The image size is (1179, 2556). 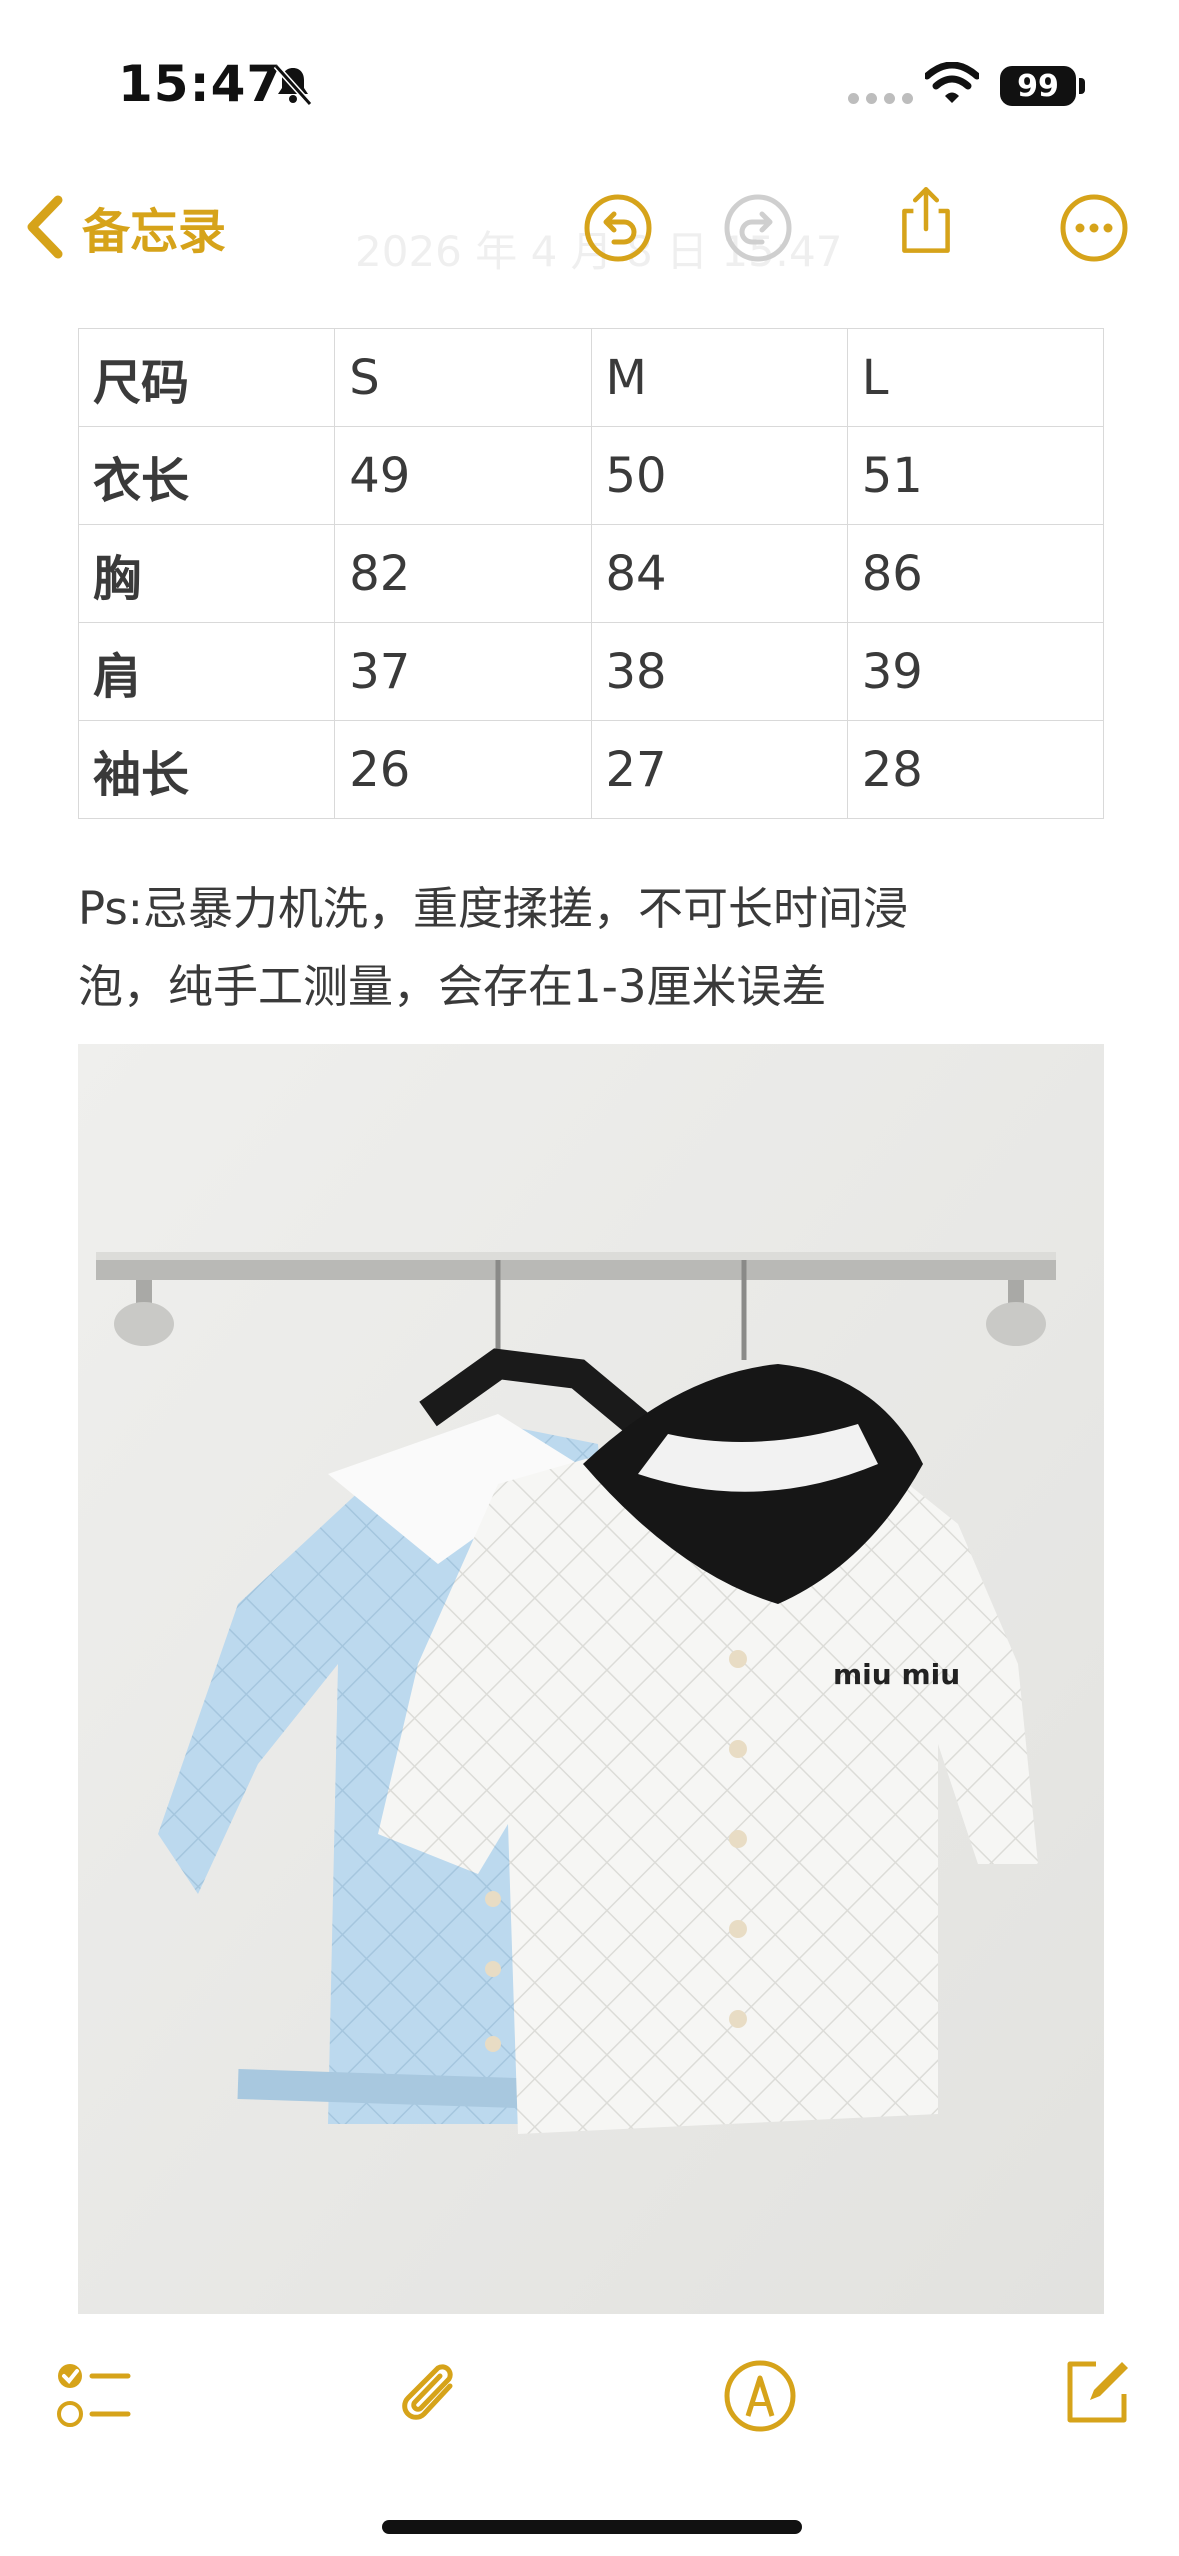 I want to click on table-row: 肩 37 38 39, so click(x=591, y=671).